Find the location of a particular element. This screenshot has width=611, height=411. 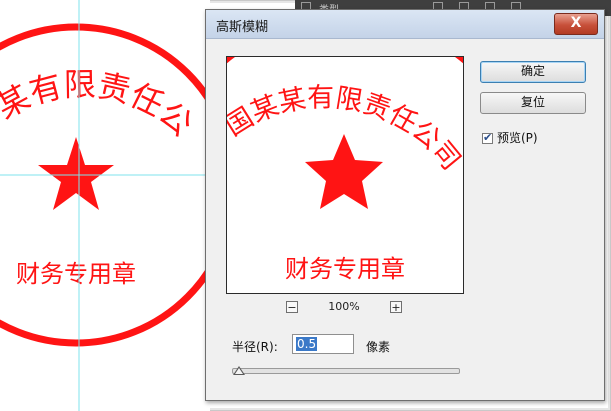

zoom-controls: 100% − + is located at coordinates (344, 308).